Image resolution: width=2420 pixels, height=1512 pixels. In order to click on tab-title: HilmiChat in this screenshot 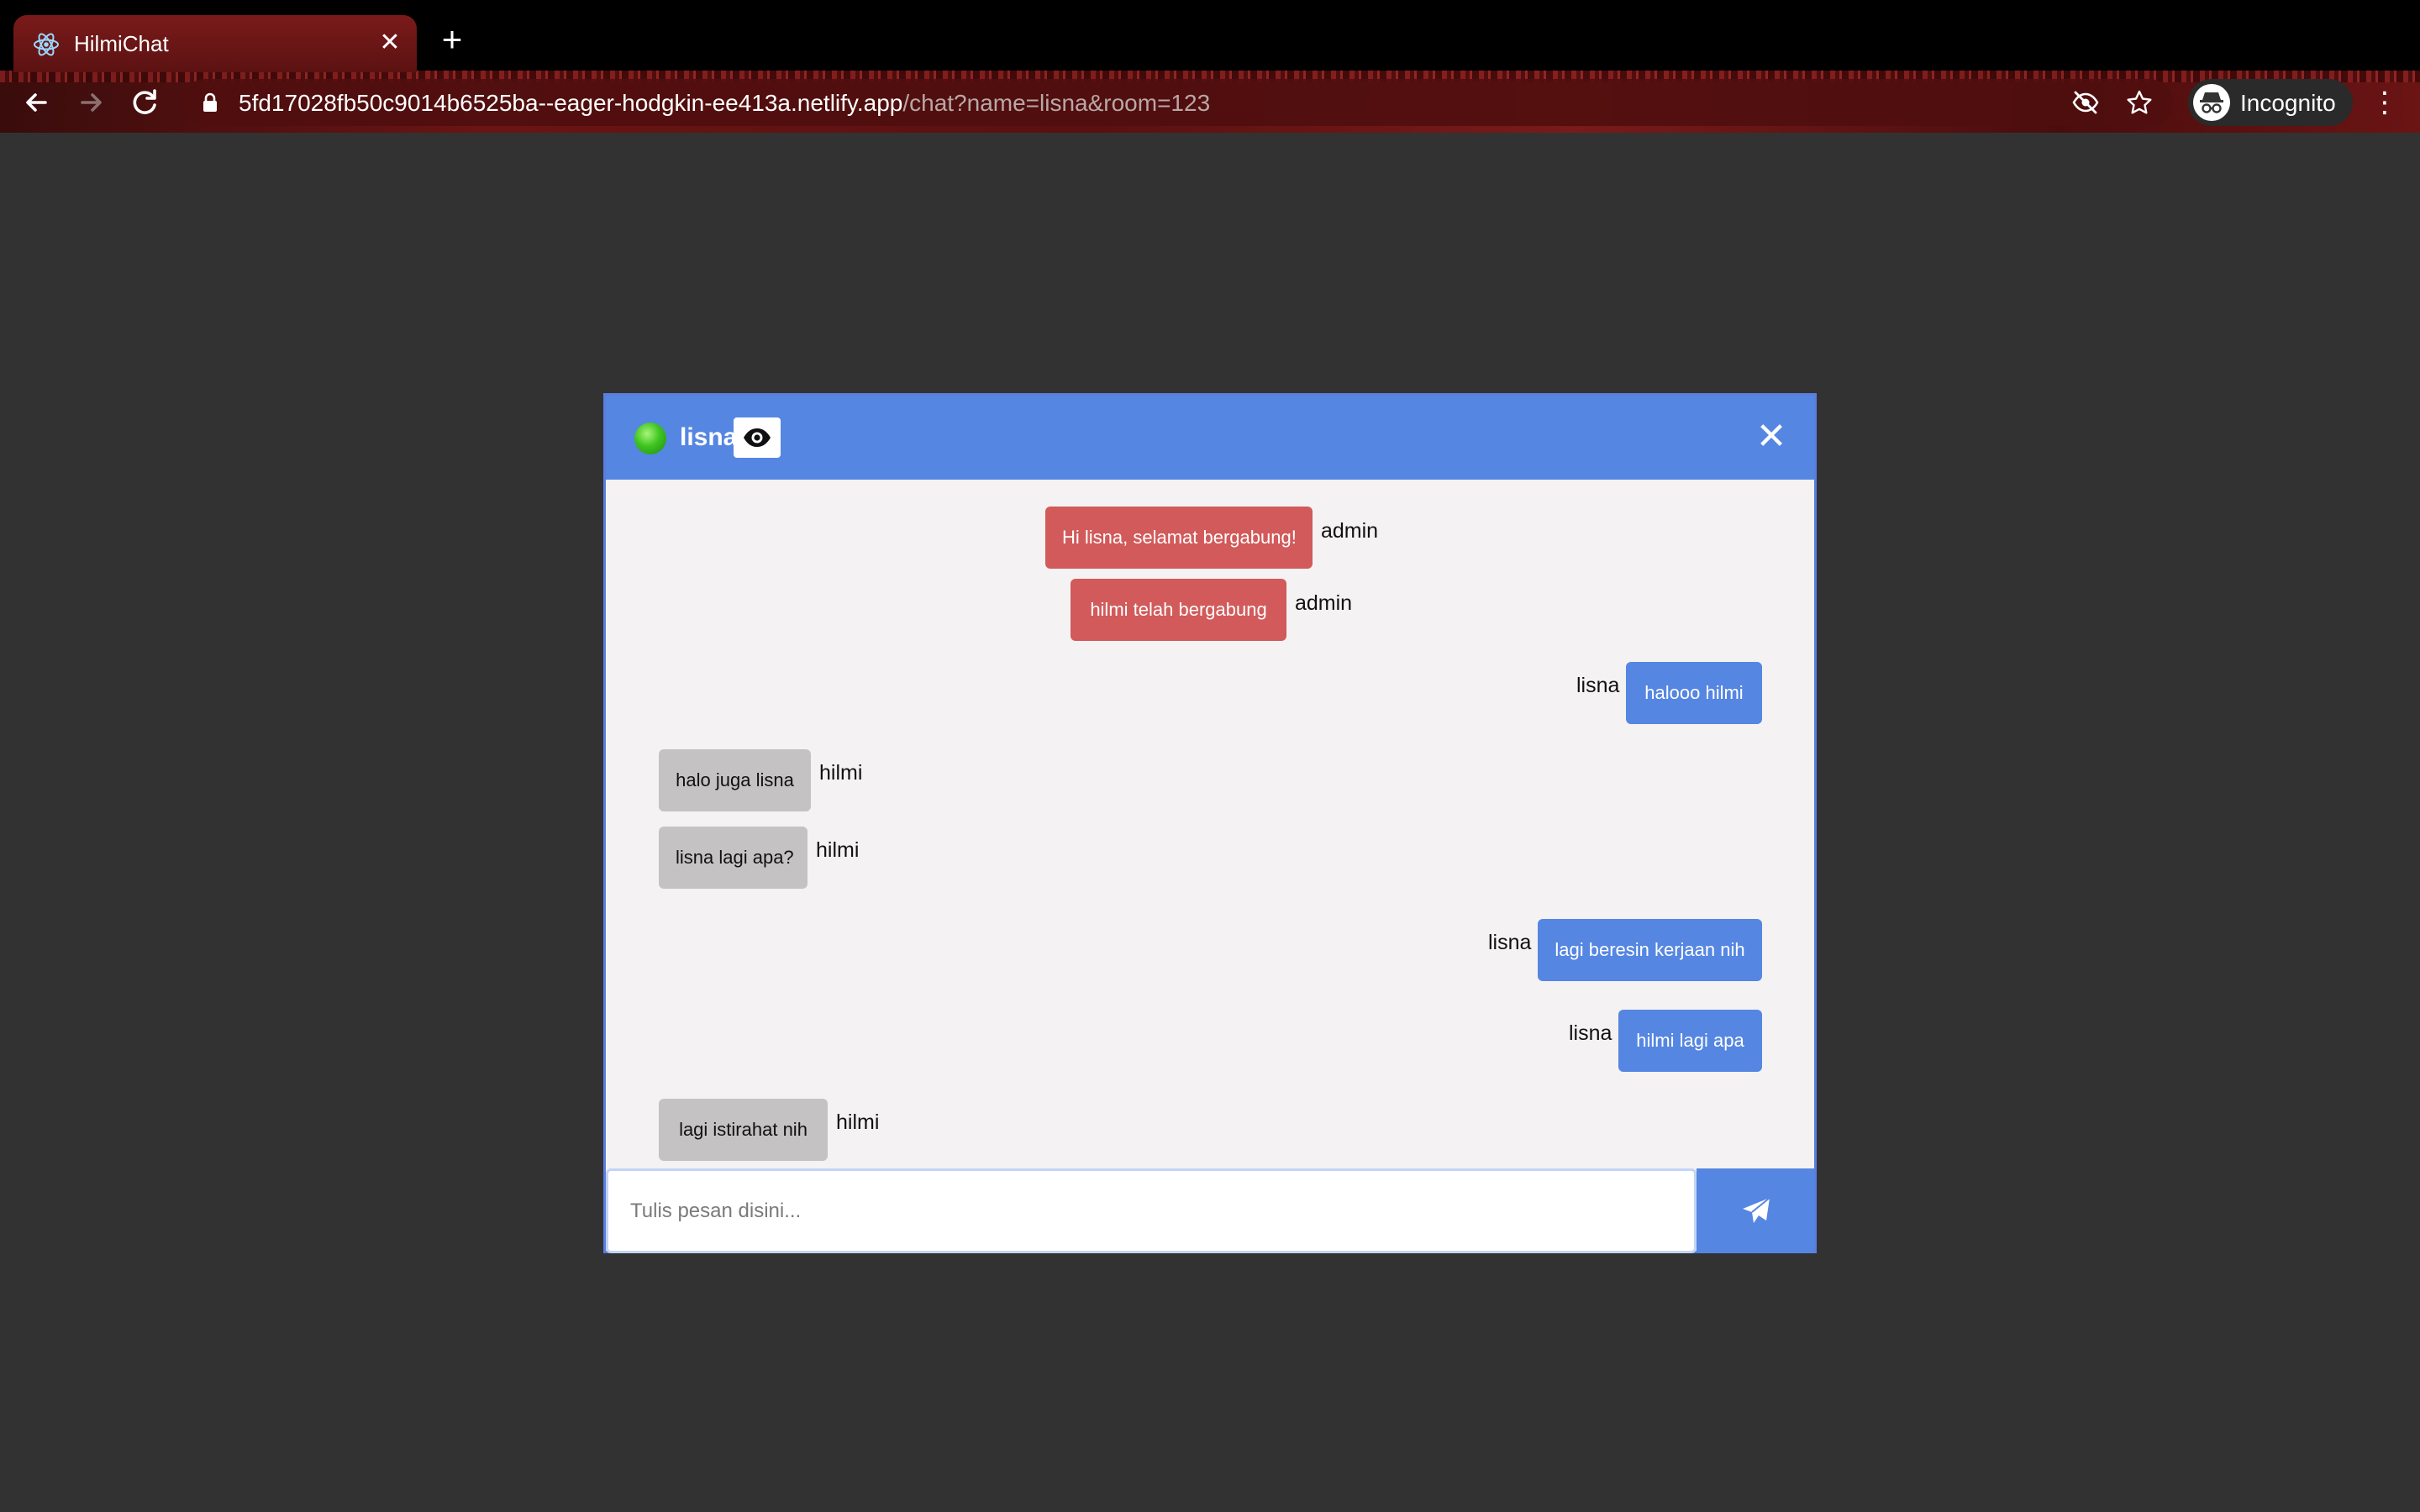, I will do `click(121, 43)`.